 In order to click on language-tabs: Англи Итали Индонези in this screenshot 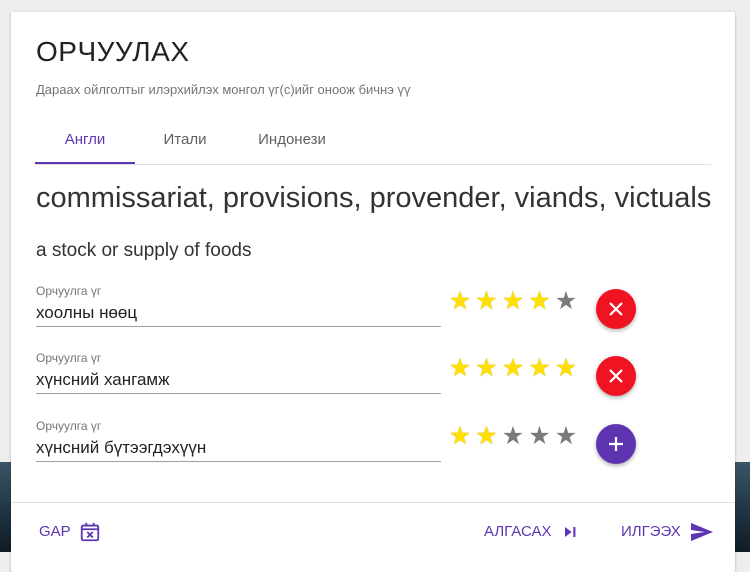, I will do `click(373, 143)`.